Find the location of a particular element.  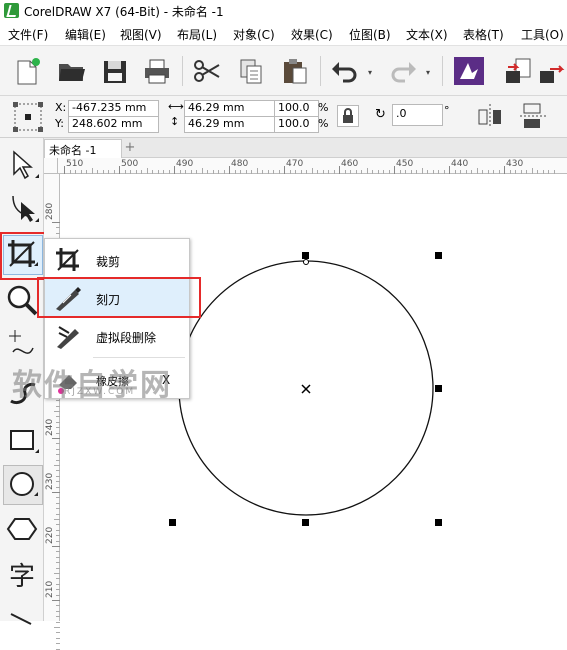

flyout-item-virtual-segment-delete: 虚拟段删除 is located at coordinates (117, 336).